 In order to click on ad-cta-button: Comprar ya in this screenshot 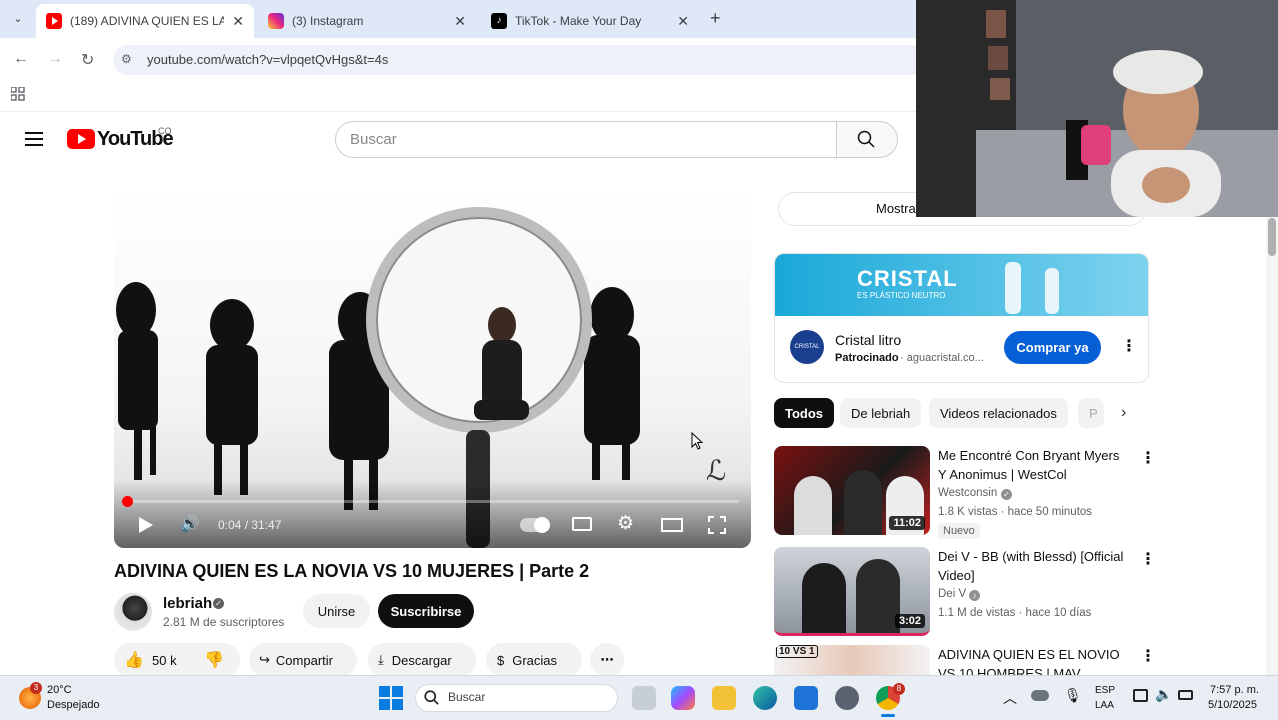, I will do `click(1052, 347)`.